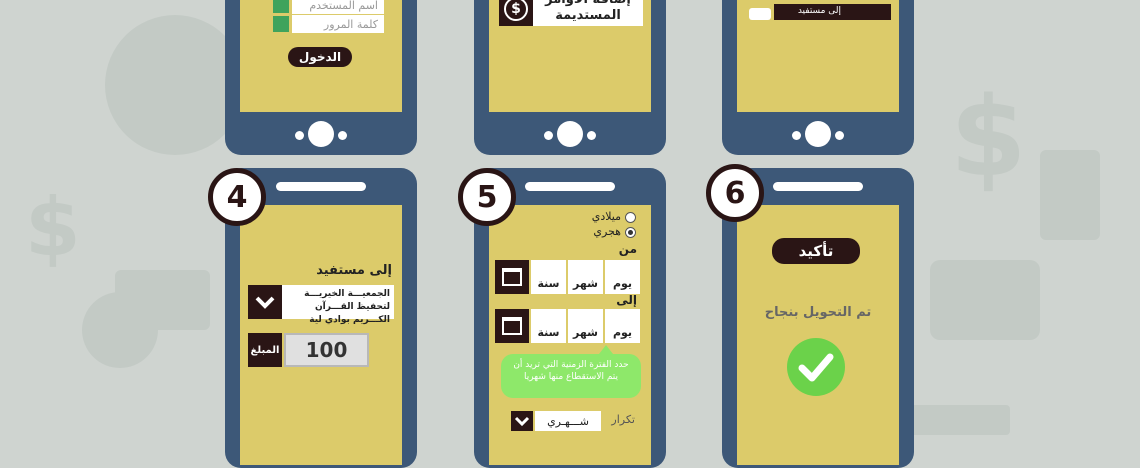 The image size is (1140, 468). I want to click on briefcase-icon, so click(985, 300).